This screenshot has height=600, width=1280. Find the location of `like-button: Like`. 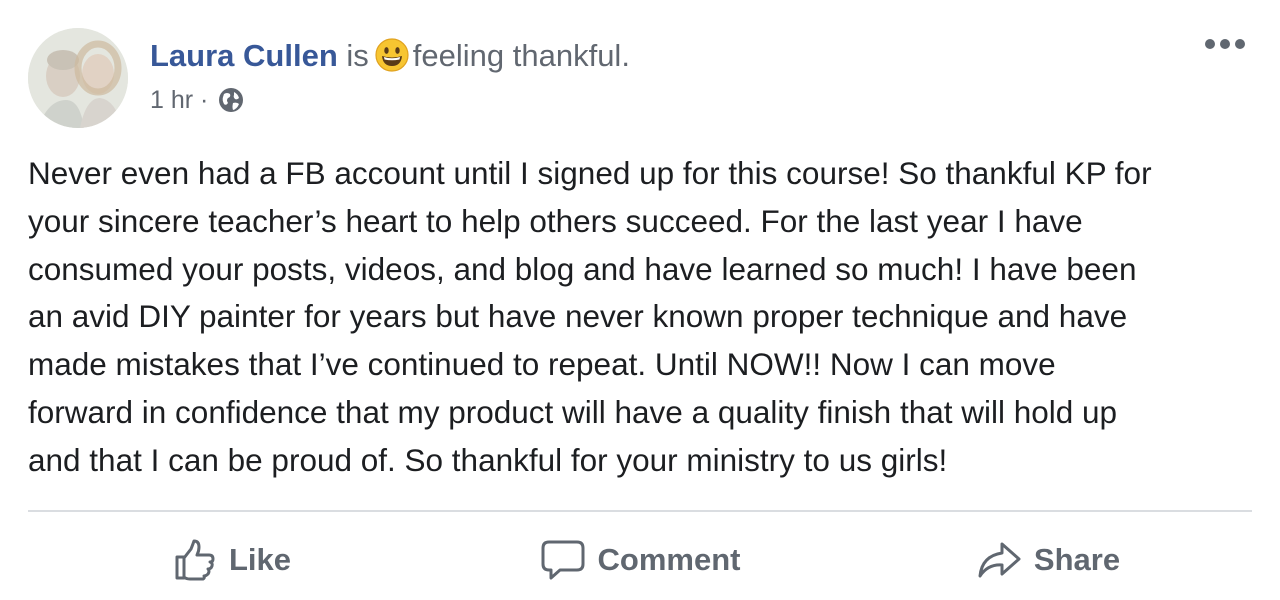

like-button: Like is located at coordinates (232, 560).